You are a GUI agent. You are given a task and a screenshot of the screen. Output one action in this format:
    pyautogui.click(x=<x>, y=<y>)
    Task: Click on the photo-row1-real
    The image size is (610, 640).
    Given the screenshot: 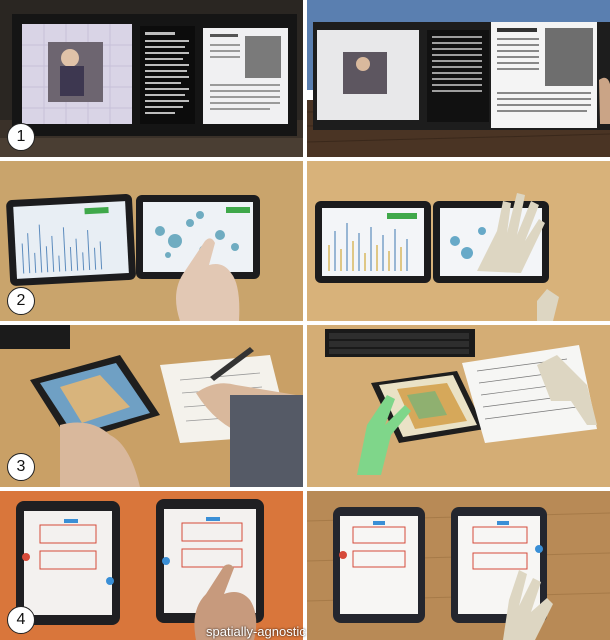 What is the action you would take?
    pyautogui.click(x=151, y=78)
    